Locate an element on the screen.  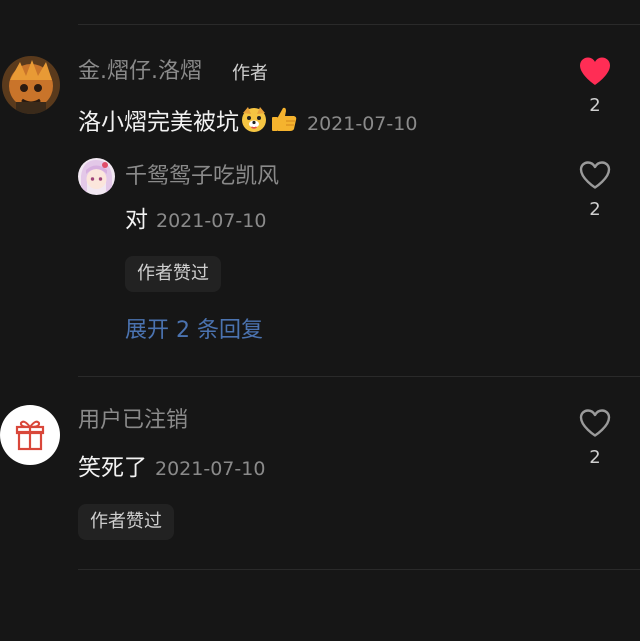
comment-text: 洛小熠完美被坑 2021-07-10 is located at coordinates (247, 123).